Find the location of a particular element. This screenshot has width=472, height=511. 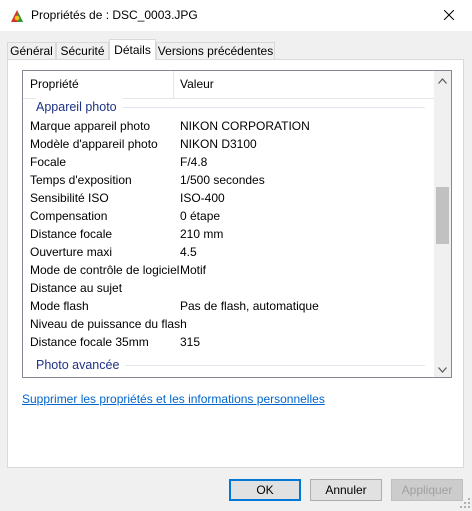

property-name: Sensibilité ISO is located at coordinates (69, 198).